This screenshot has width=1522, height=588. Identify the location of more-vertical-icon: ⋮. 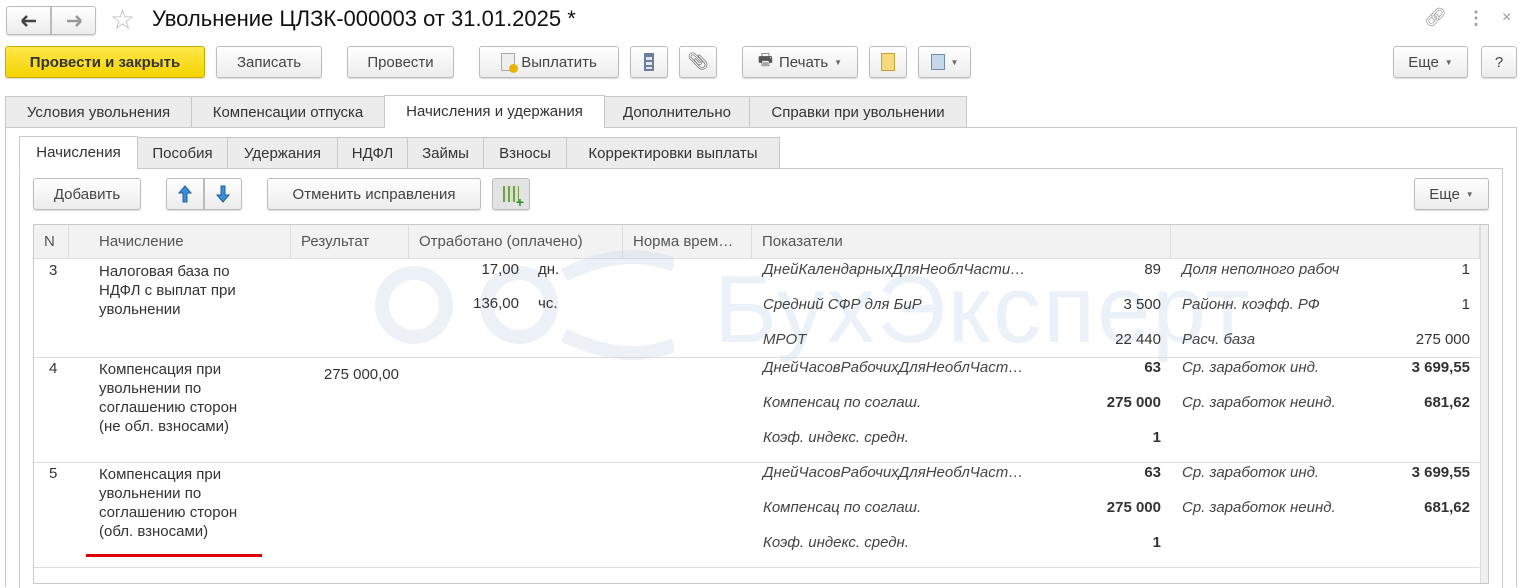
(1476, 18).